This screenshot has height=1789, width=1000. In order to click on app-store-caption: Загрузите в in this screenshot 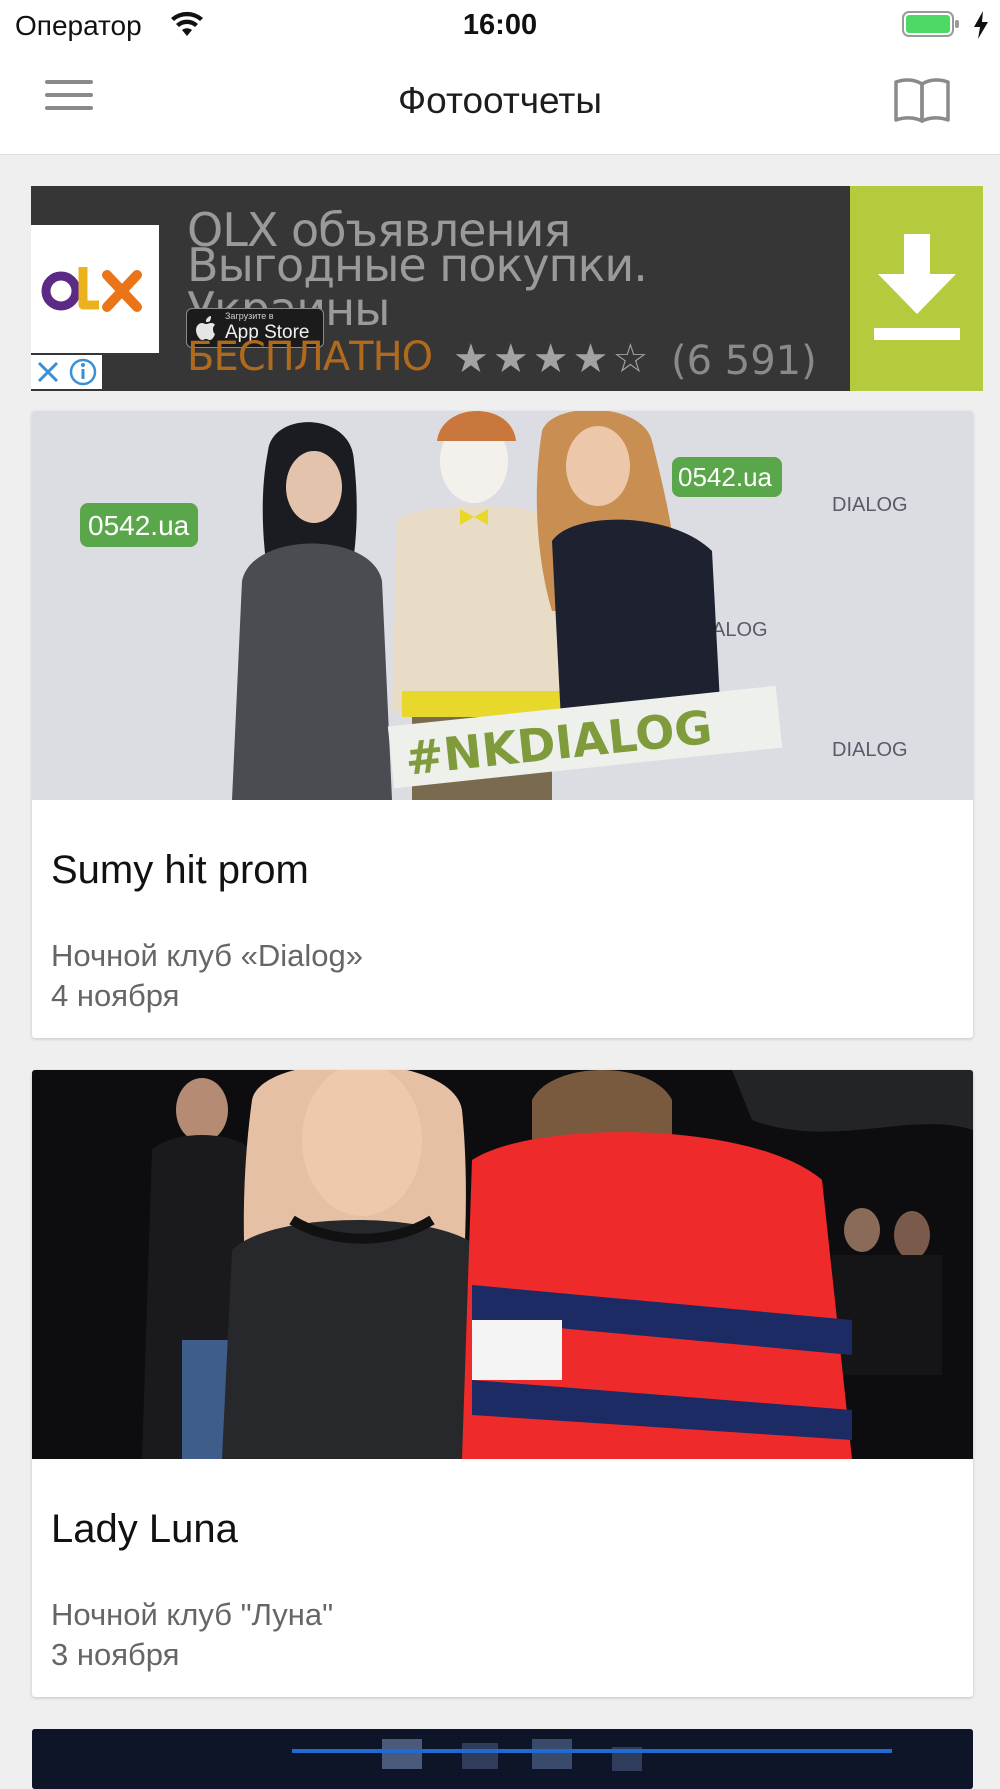, I will do `click(249, 316)`.